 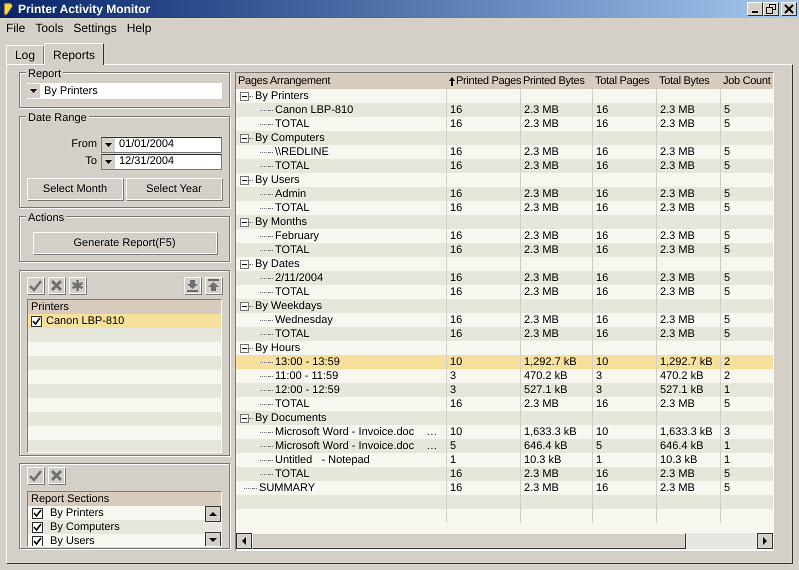 What do you see at coordinates (557, 81) in the screenshot?
I see `column-header: Printed Bytes` at bounding box center [557, 81].